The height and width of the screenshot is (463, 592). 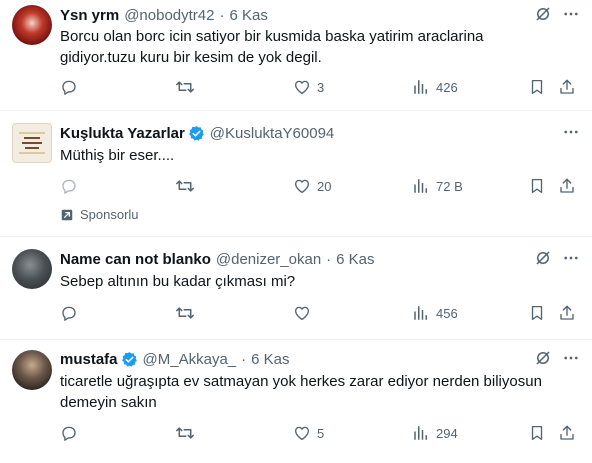 What do you see at coordinates (435, 433) in the screenshot?
I see `views-button: 294` at bounding box center [435, 433].